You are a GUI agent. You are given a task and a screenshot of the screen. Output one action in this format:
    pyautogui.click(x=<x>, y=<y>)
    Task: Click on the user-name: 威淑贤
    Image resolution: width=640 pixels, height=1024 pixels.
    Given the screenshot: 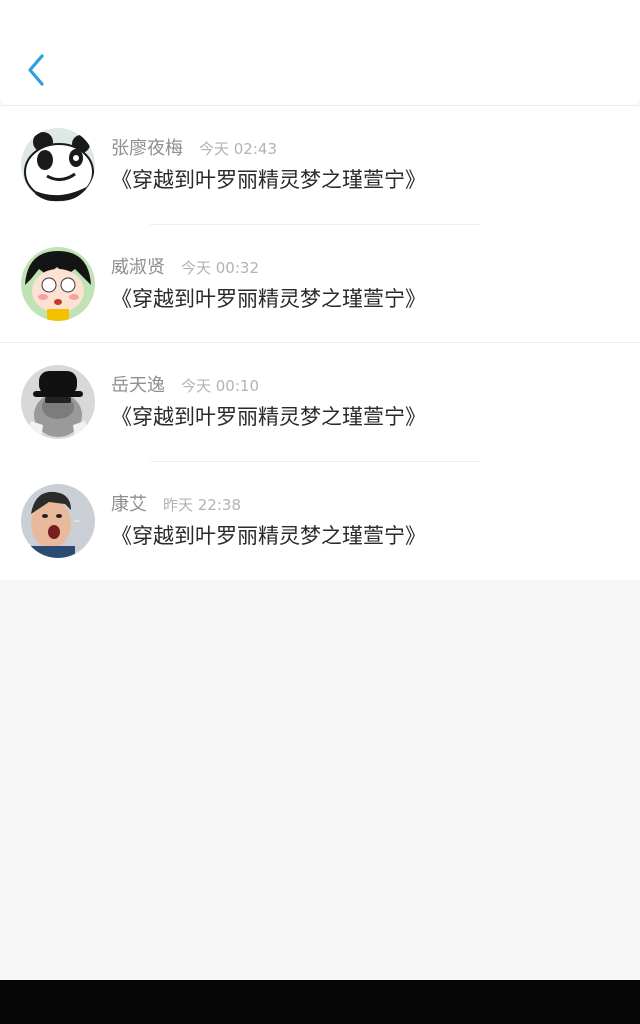 What is the action you would take?
    pyautogui.click(x=138, y=266)
    